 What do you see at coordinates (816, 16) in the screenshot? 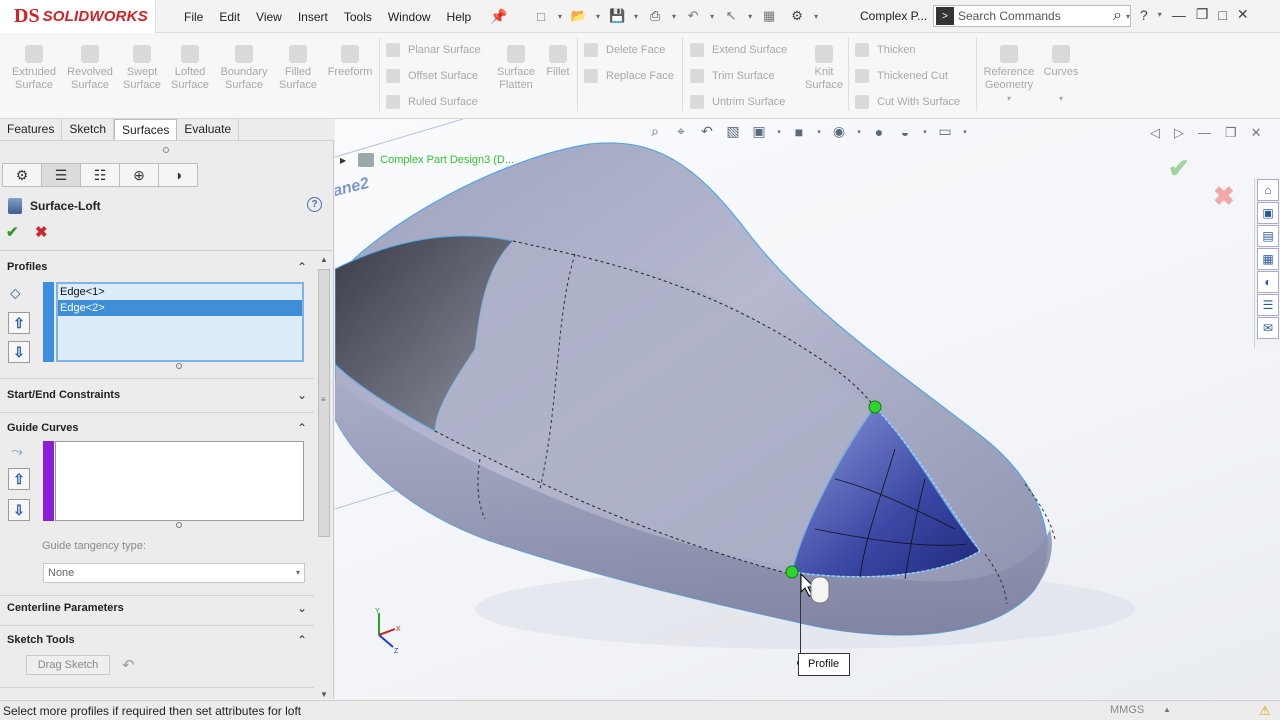
I see `options-dropdown-icon: ▾` at bounding box center [816, 16].